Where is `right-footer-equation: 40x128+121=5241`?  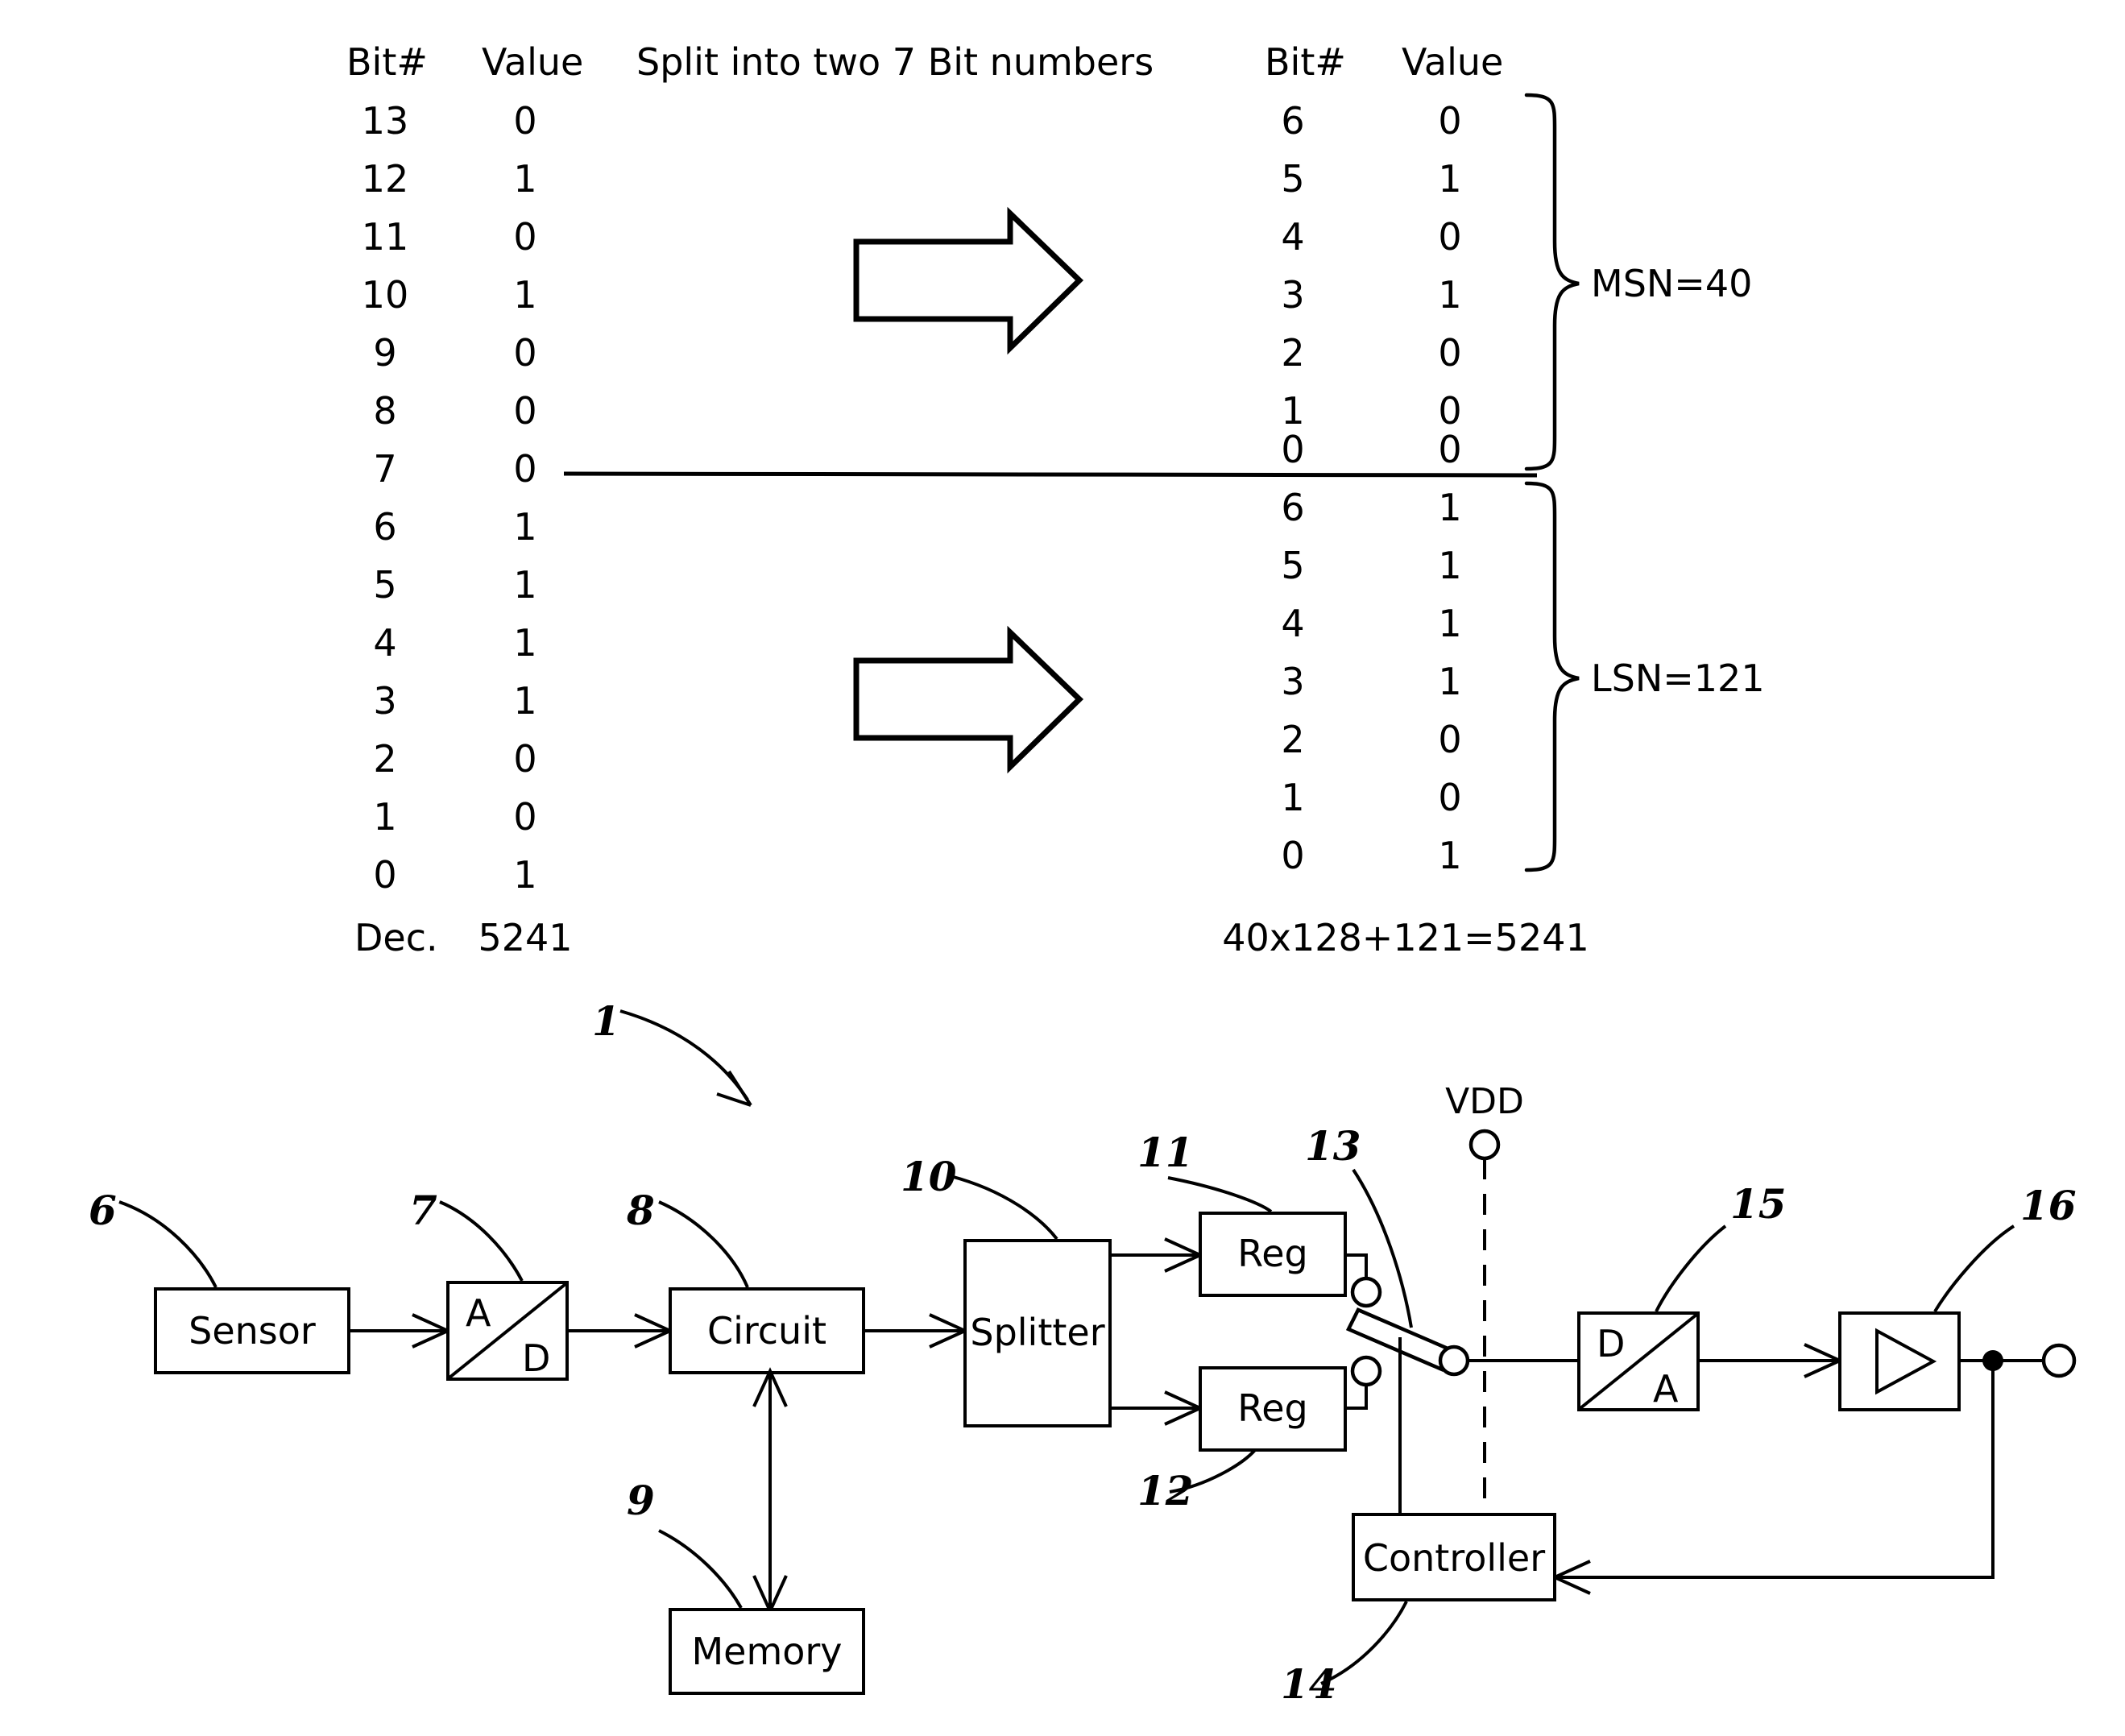
right-footer-equation: 40x128+121=5241 is located at coordinates (1405, 937).